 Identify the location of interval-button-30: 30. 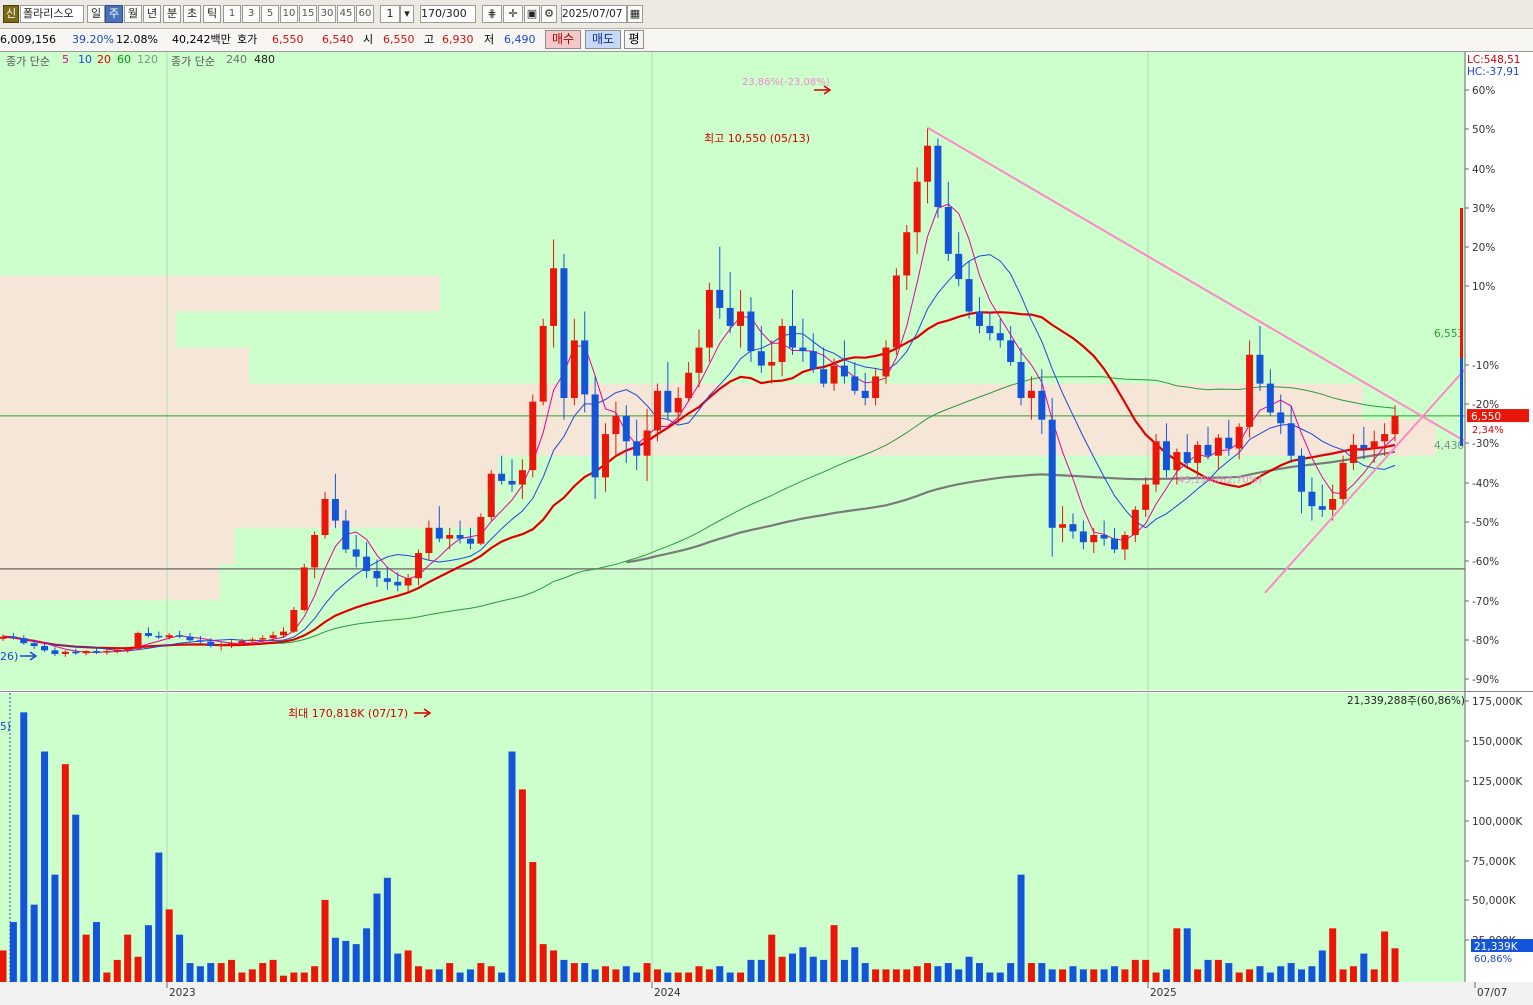
(327, 14).